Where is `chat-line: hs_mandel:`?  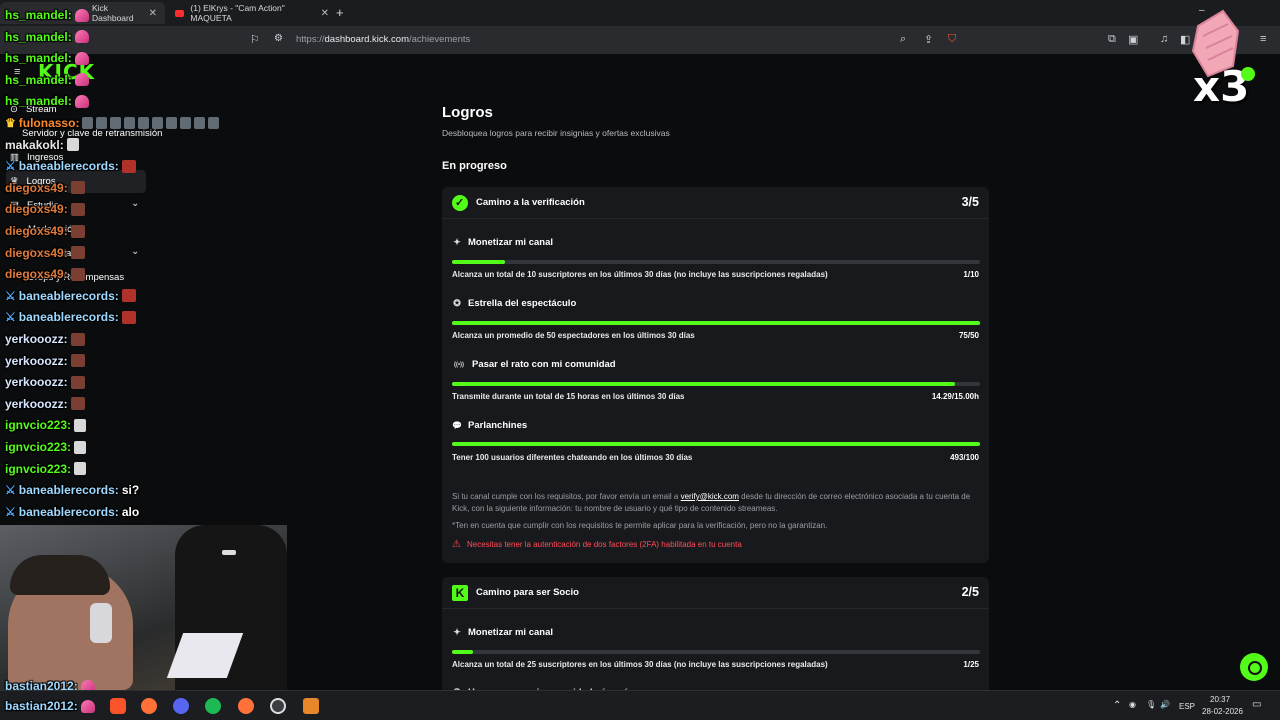 chat-line: hs_mandel: is located at coordinates (47, 37).